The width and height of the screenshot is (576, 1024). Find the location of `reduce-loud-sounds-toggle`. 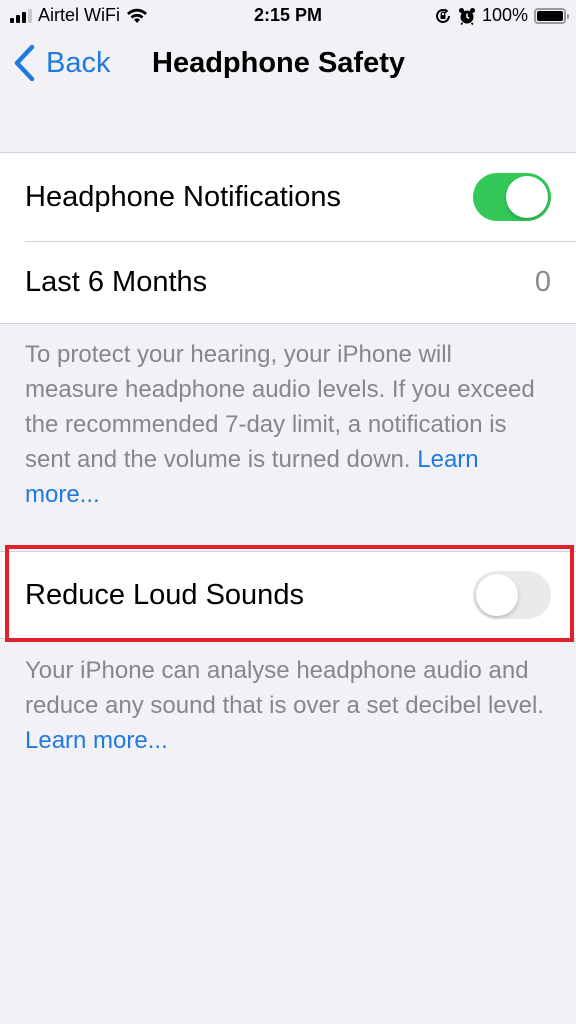

reduce-loud-sounds-toggle is located at coordinates (512, 595).